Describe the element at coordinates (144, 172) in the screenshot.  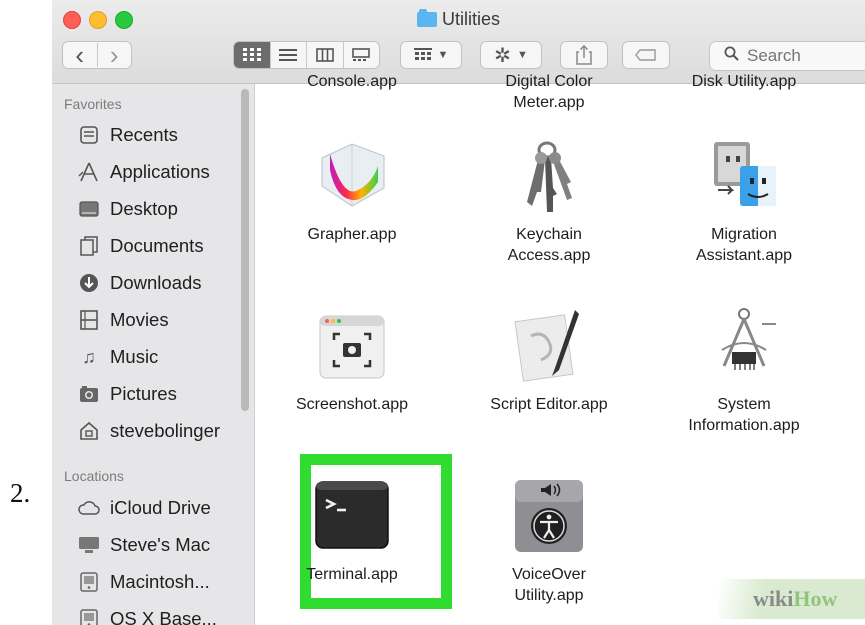
I see `sidebar-item-applications: Applications` at that location.